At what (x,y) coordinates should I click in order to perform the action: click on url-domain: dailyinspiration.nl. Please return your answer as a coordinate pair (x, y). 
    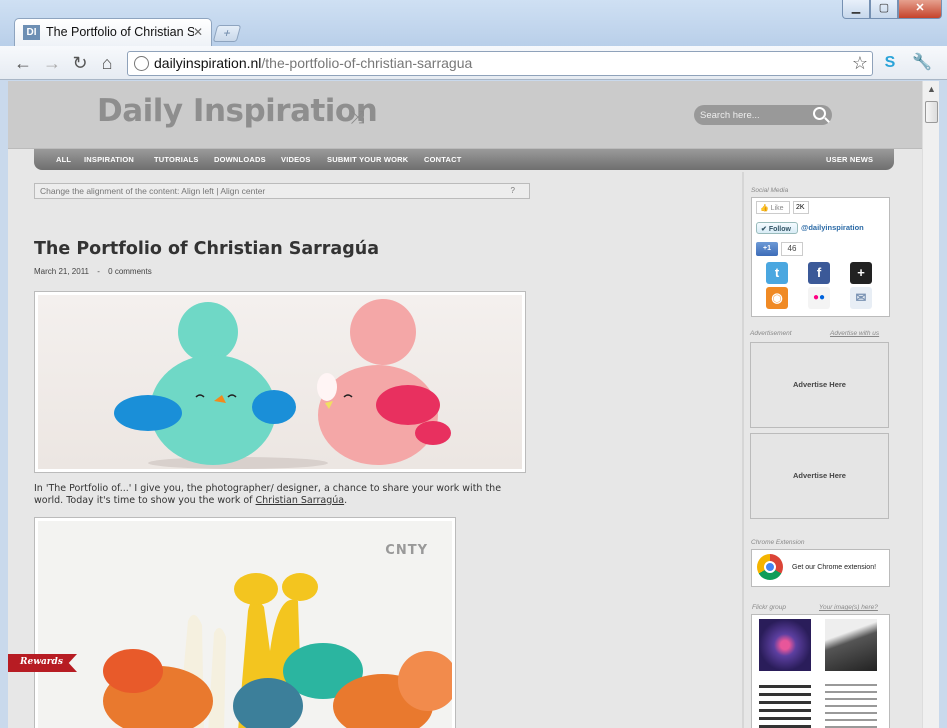
    Looking at the image, I should click on (208, 63).